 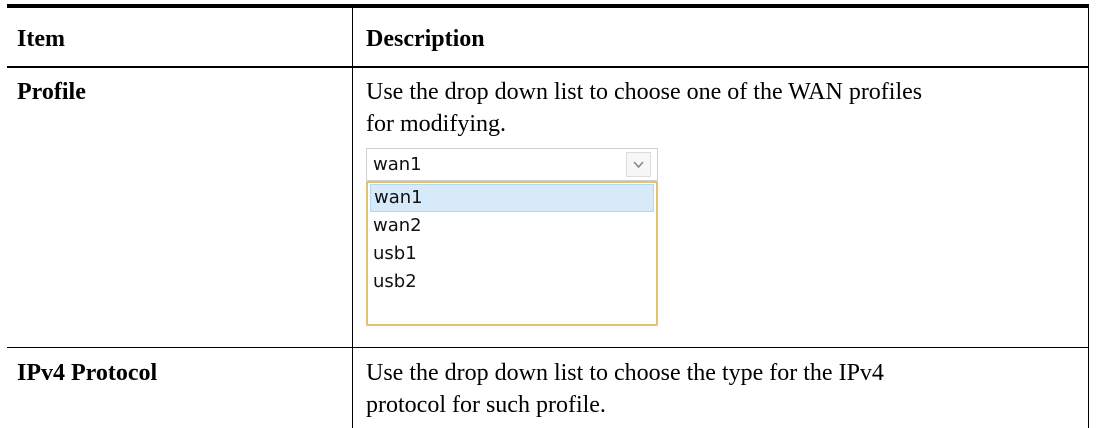 I want to click on dropdown-option-wan1: wan1, so click(x=512, y=198).